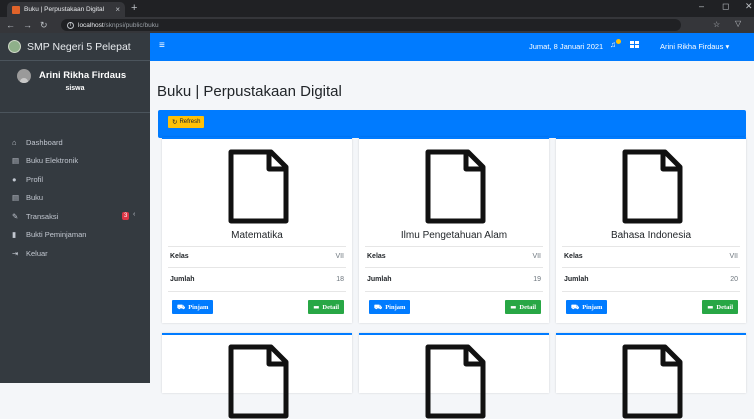 The width and height of the screenshot is (754, 419). I want to click on tab-title: Buku | Perpustakaan Digital, so click(64, 9).